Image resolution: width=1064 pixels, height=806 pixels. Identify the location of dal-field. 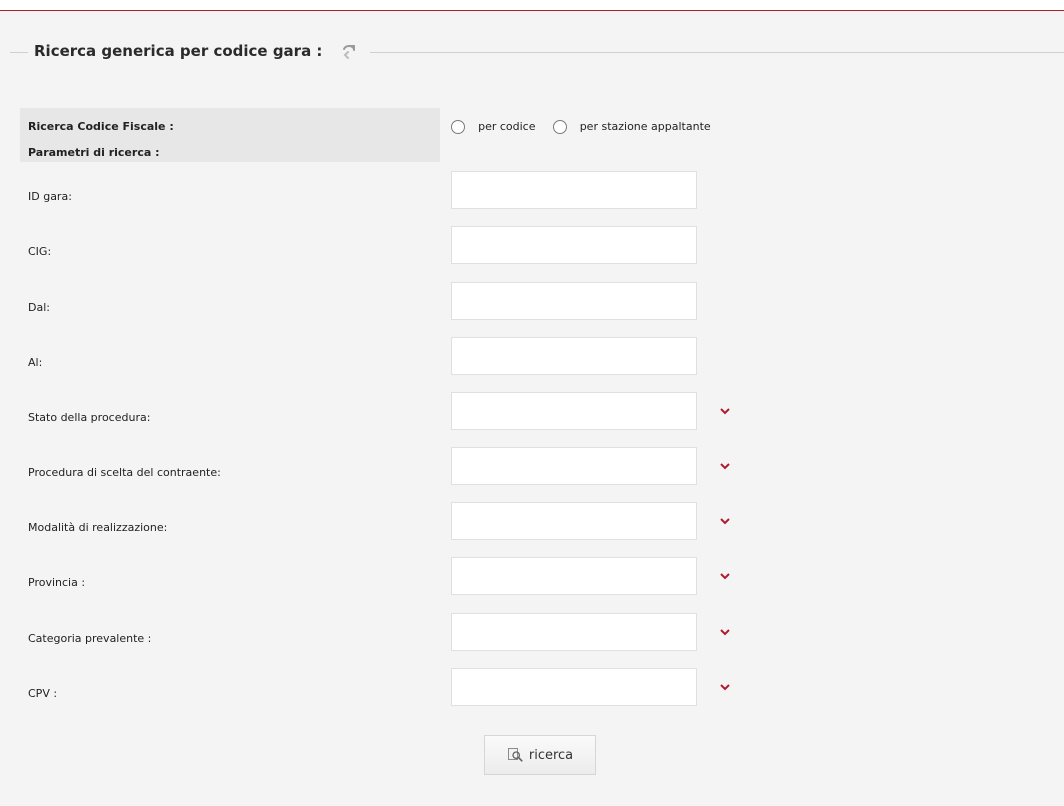
(574, 301).